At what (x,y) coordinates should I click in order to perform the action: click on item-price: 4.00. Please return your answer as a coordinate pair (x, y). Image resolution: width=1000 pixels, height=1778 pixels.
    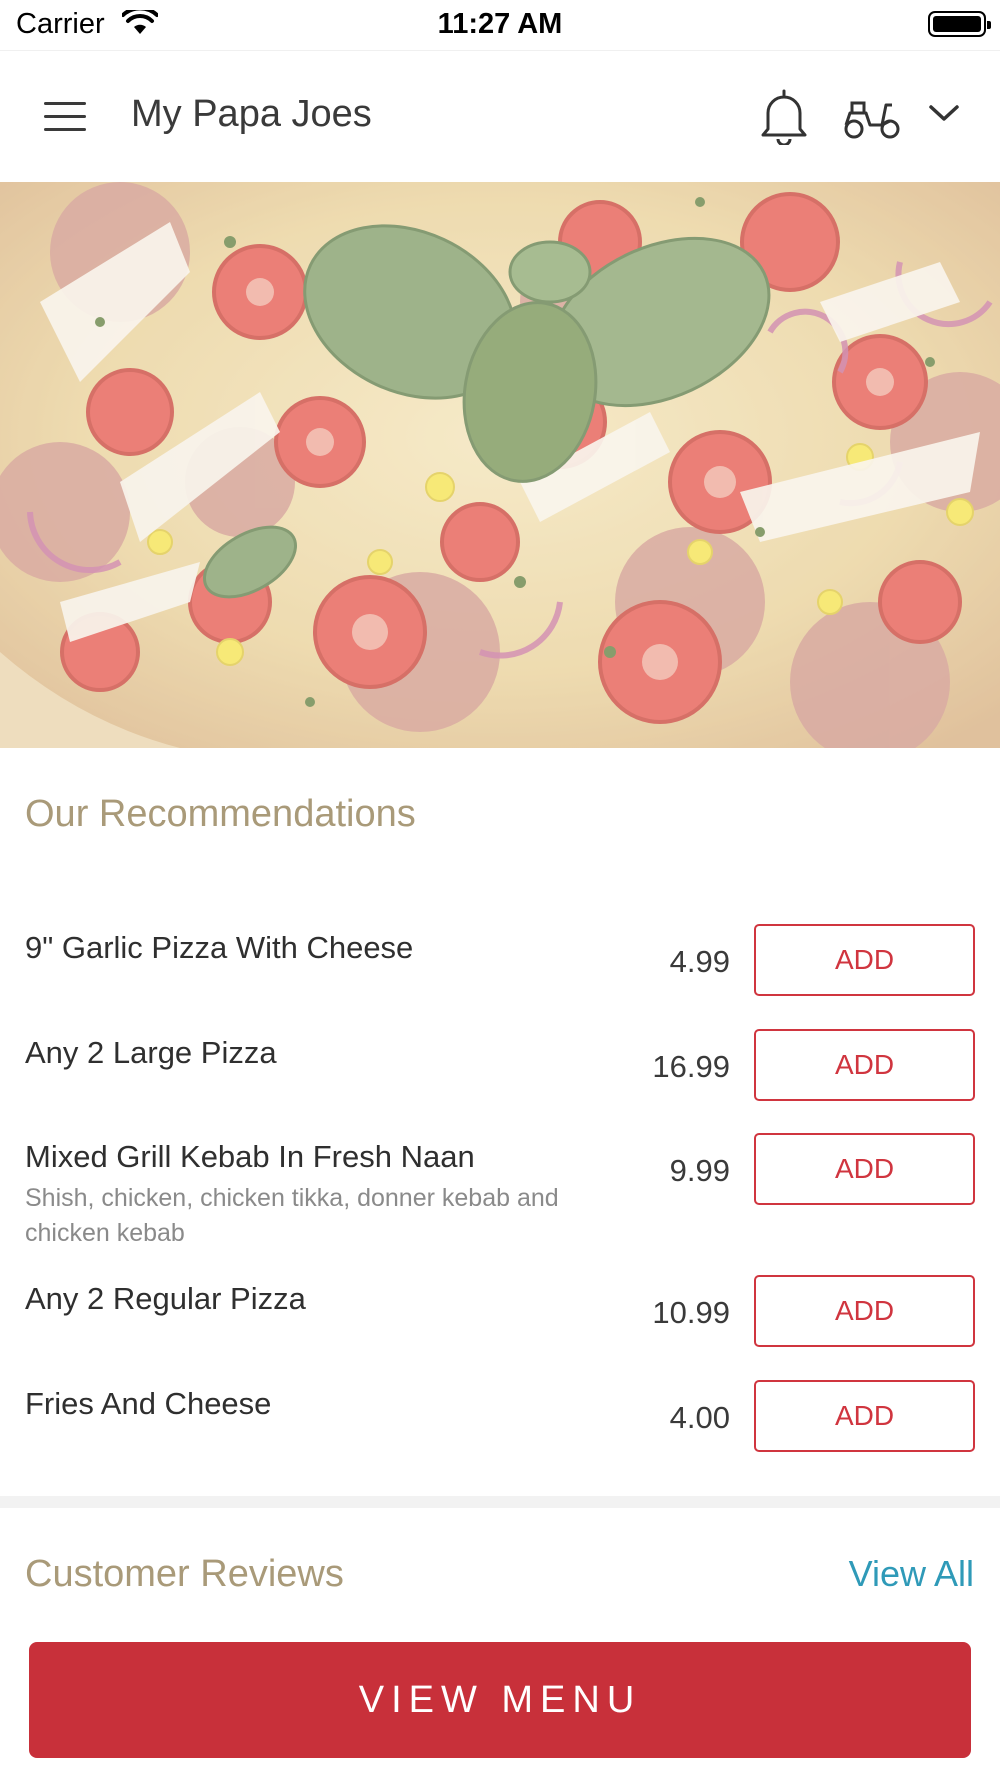
    Looking at the image, I should click on (699, 1417).